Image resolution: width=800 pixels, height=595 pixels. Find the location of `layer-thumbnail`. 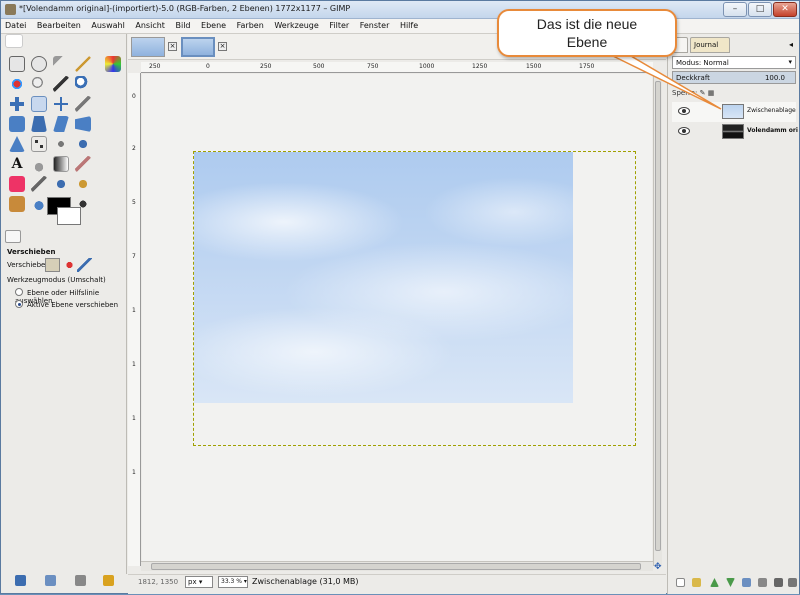

layer-thumbnail is located at coordinates (733, 131).